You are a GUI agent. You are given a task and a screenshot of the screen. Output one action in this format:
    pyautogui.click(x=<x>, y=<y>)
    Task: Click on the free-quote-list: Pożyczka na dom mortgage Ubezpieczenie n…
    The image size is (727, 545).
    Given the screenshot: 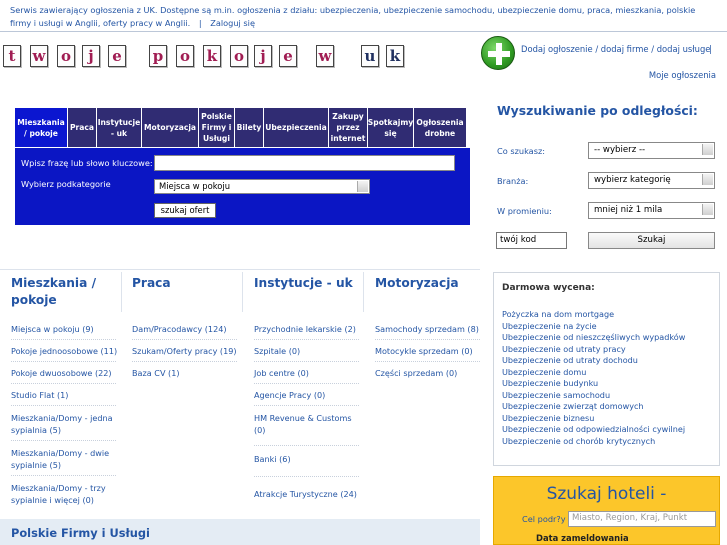 What is the action you would take?
    pyautogui.click(x=593, y=378)
    